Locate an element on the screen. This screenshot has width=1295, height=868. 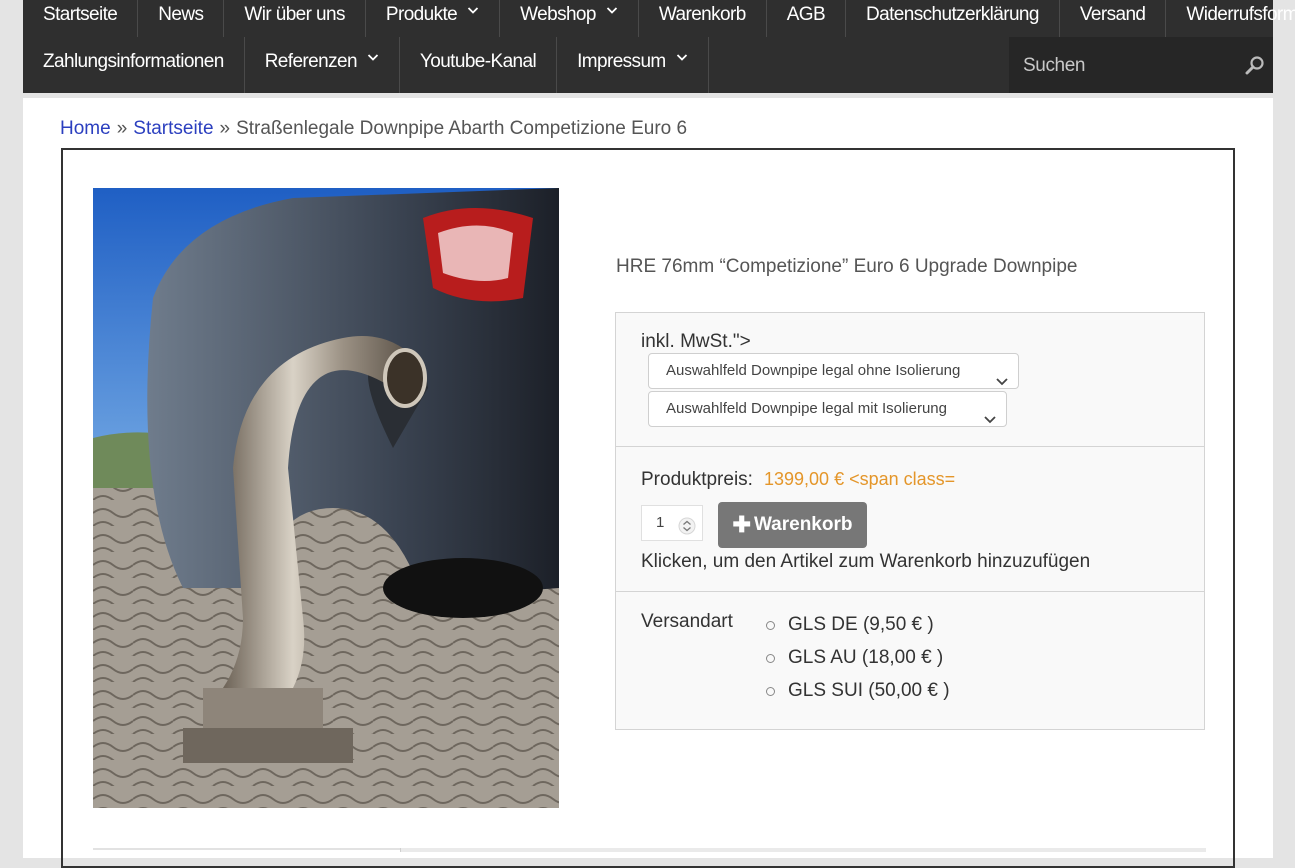
price-label: Produktpreis: is located at coordinates (697, 479).